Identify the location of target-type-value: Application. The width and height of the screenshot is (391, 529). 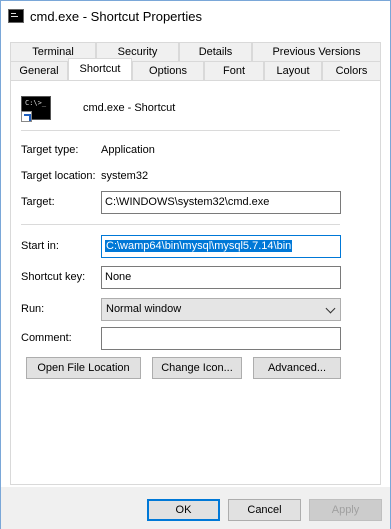
(128, 150).